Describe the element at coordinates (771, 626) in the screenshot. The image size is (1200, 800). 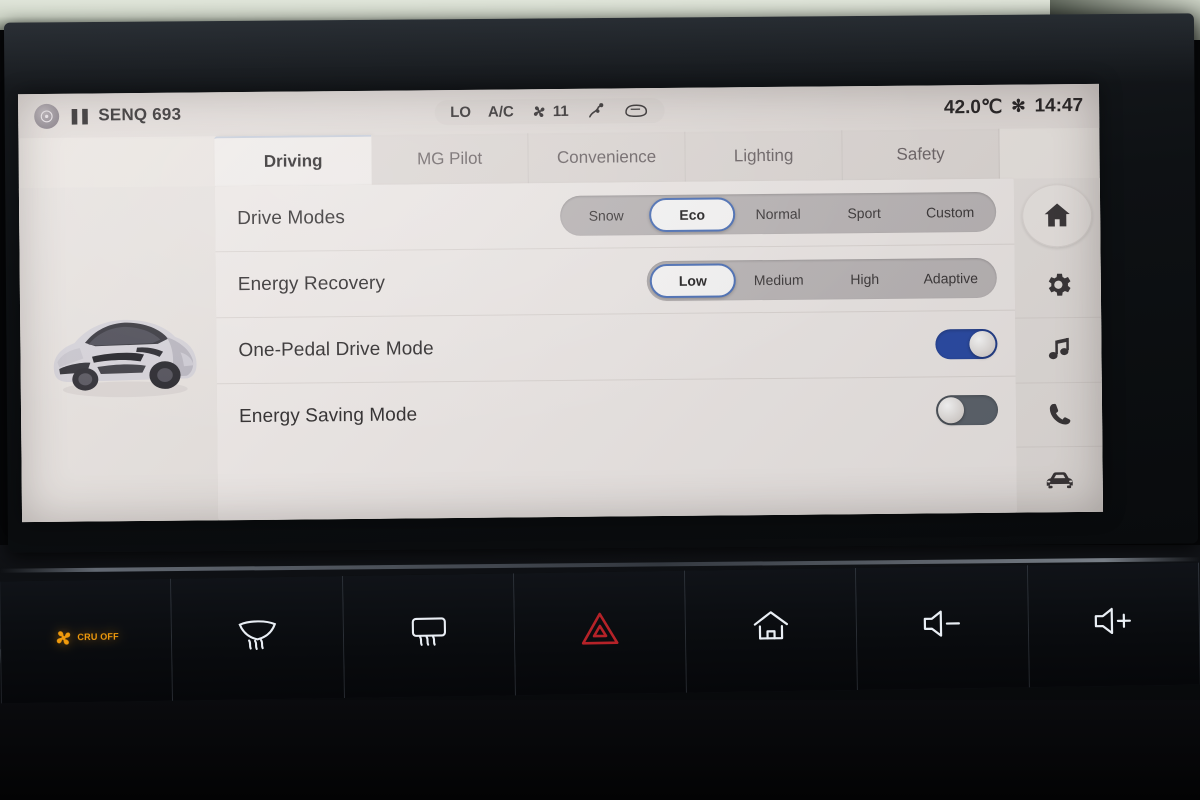
I see `home-outline-icon` at that location.